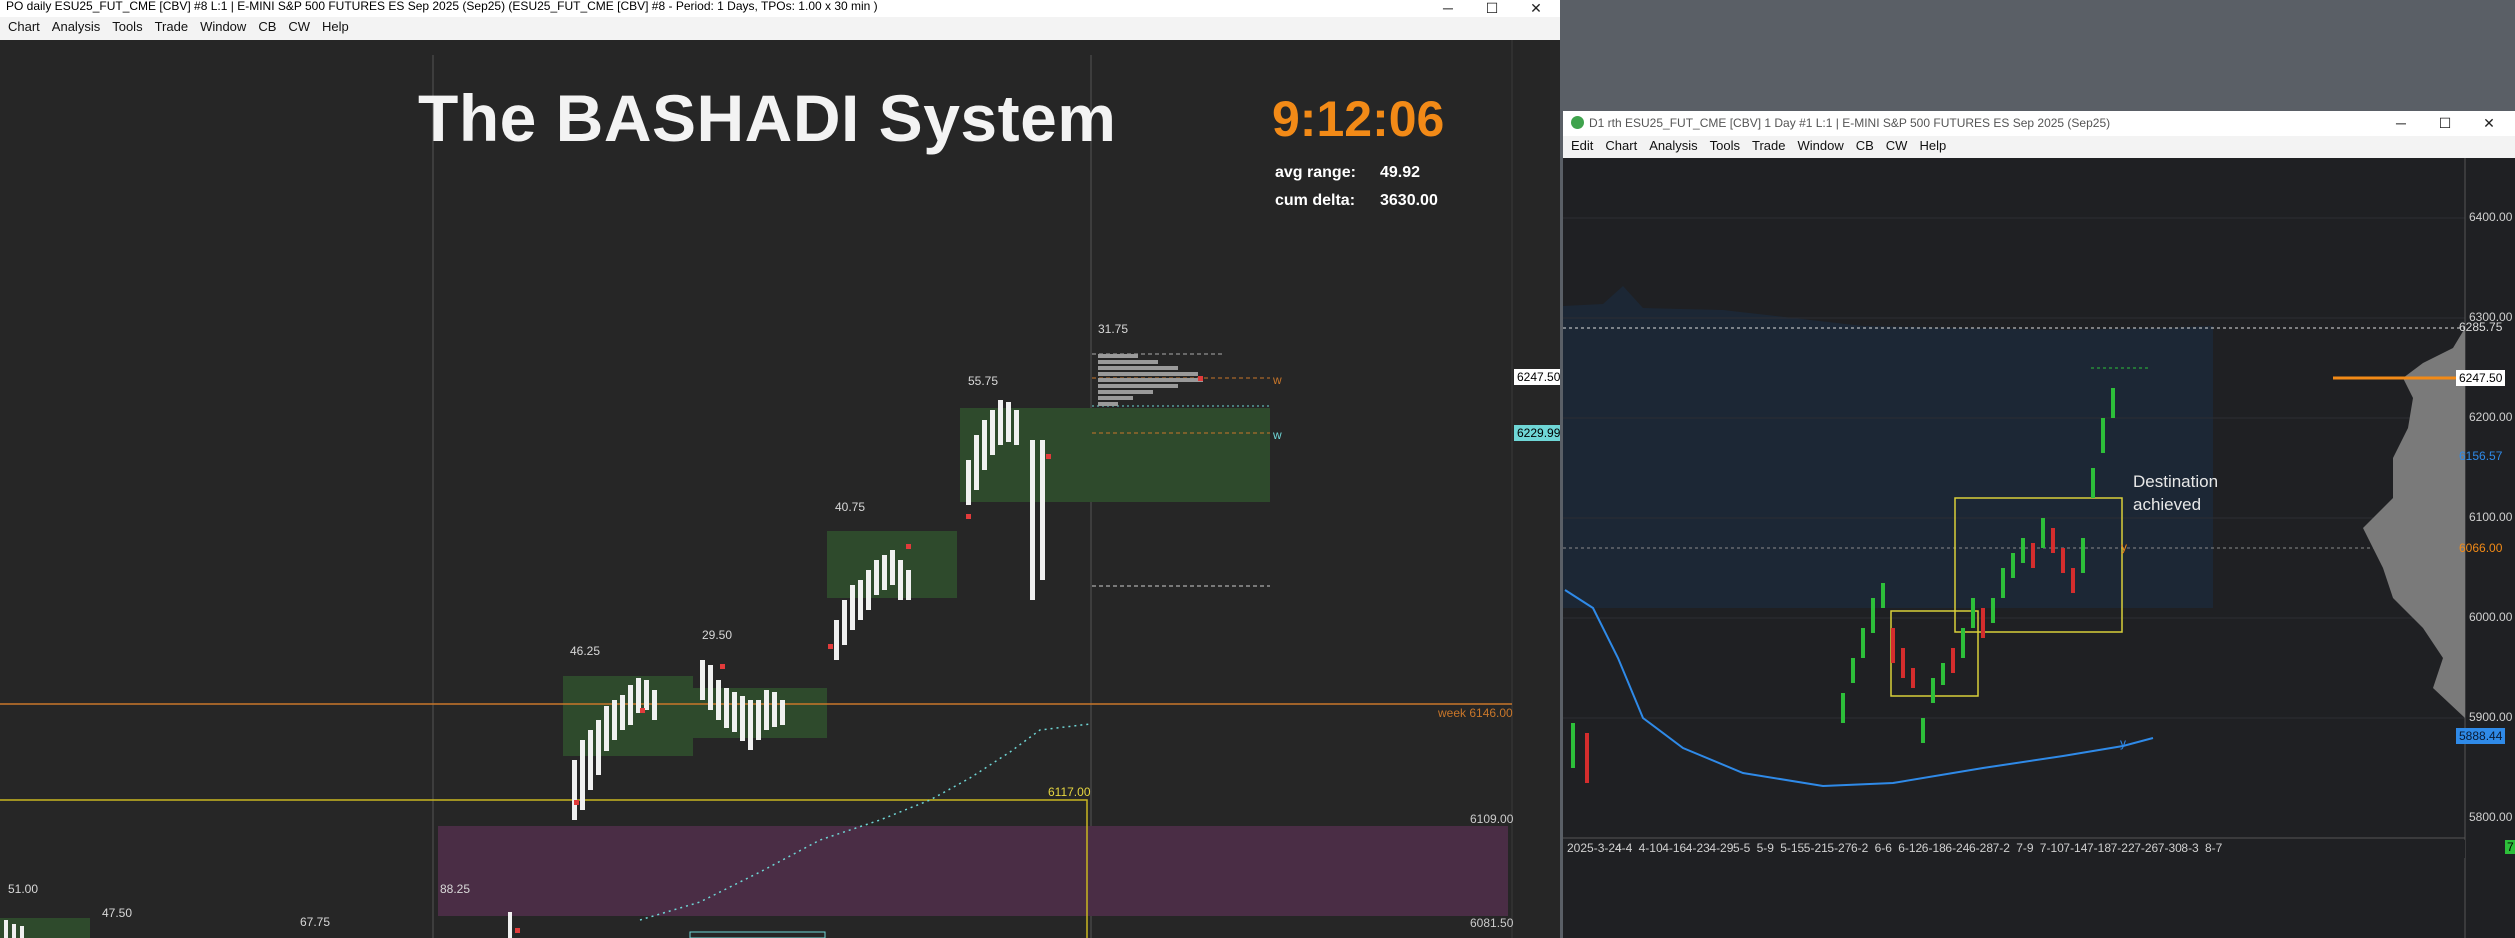 The image size is (2515, 938). I want to click on profile-range-label: 40.75, so click(850, 507).